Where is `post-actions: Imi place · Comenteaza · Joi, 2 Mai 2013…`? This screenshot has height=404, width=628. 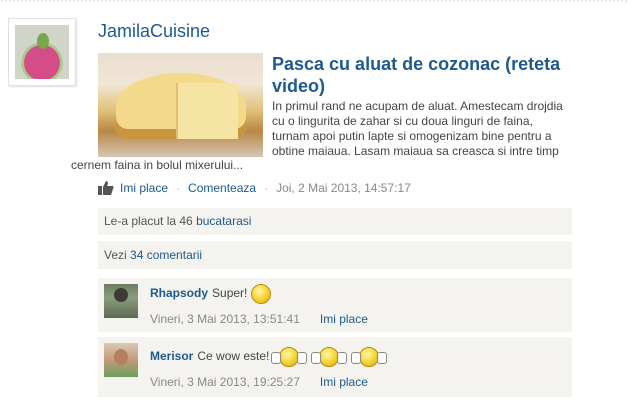
post-actions: Imi place · Comenteaza · Joi, 2 Mai 2013… is located at coordinates (254, 188).